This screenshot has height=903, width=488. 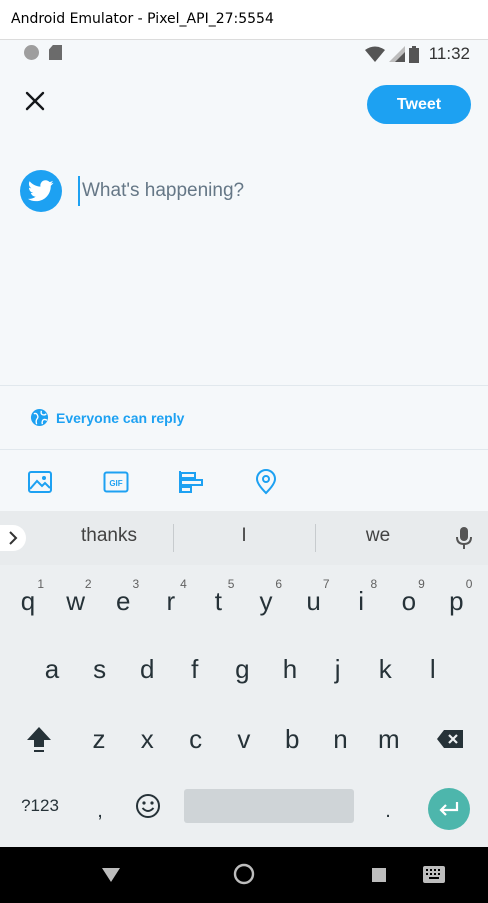 What do you see at coordinates (40, 584) in the screenshot?
I see `key-number-hint: 1` at bounding box center [40, 584].